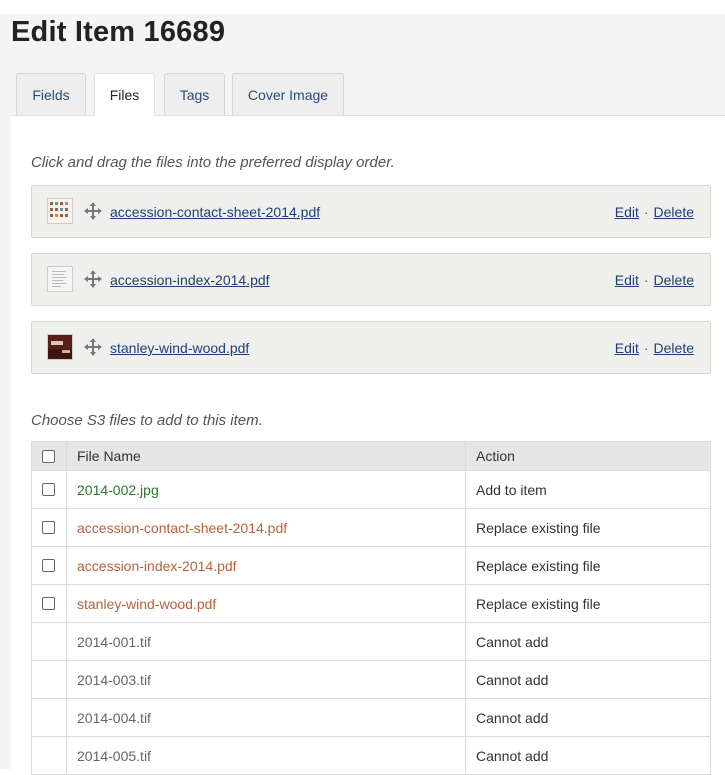  What do you see at coordinates (588, 456) in the screenshot?
I see `action-header: Action` at bounding box center [588, 456].